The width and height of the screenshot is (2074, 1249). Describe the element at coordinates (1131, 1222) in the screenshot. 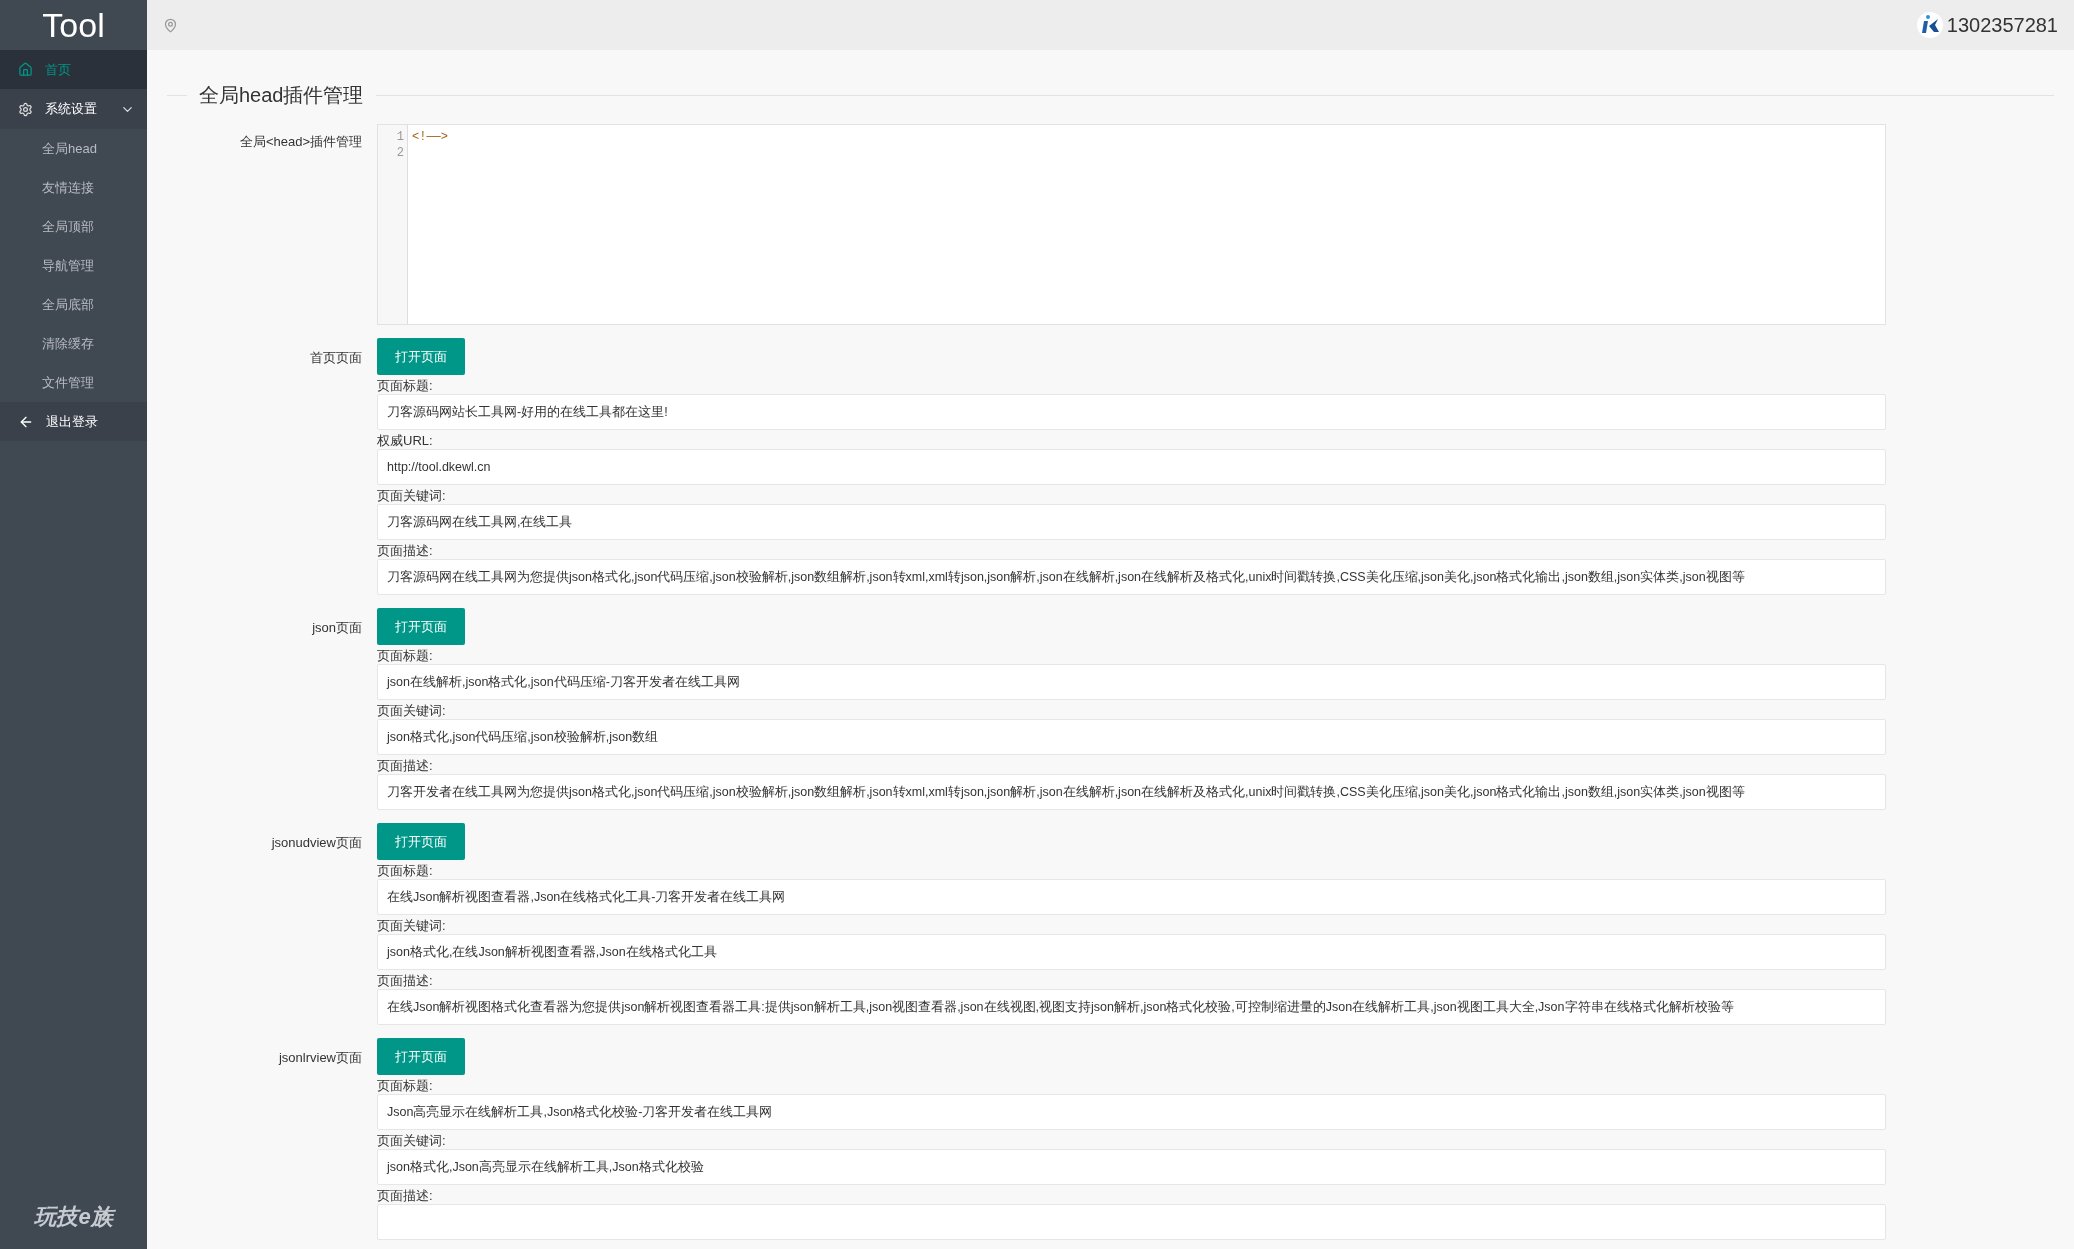

I see `text-input` at that location.